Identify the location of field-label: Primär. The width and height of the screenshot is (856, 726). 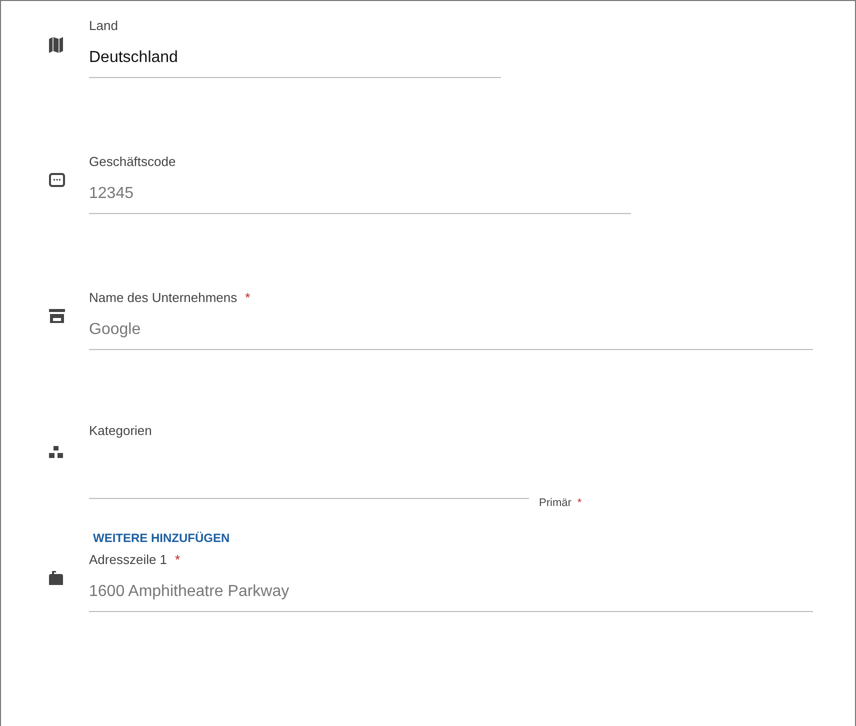
(555, 503).